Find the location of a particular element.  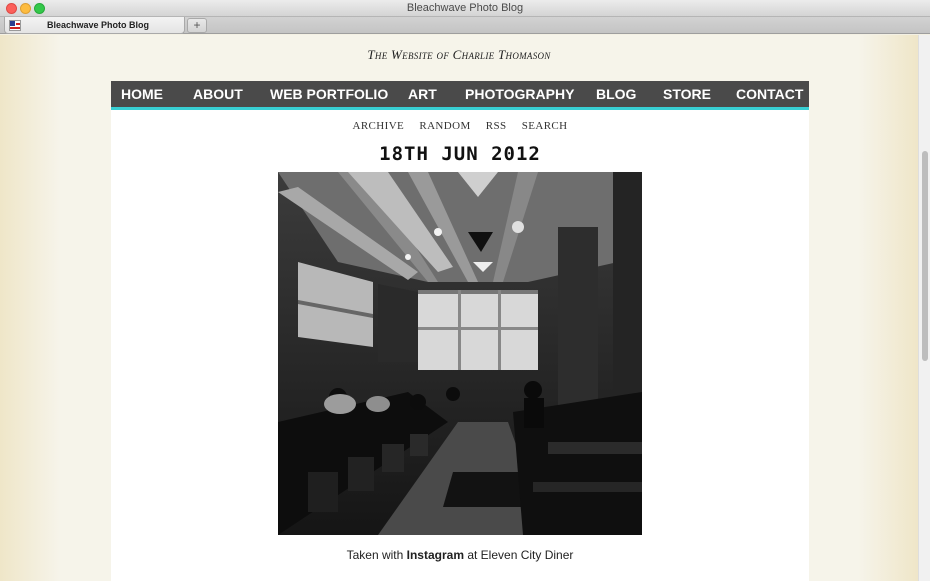

nav-web-portfolio: WEB PORTFOLIO is located at coordinates (329, 94).